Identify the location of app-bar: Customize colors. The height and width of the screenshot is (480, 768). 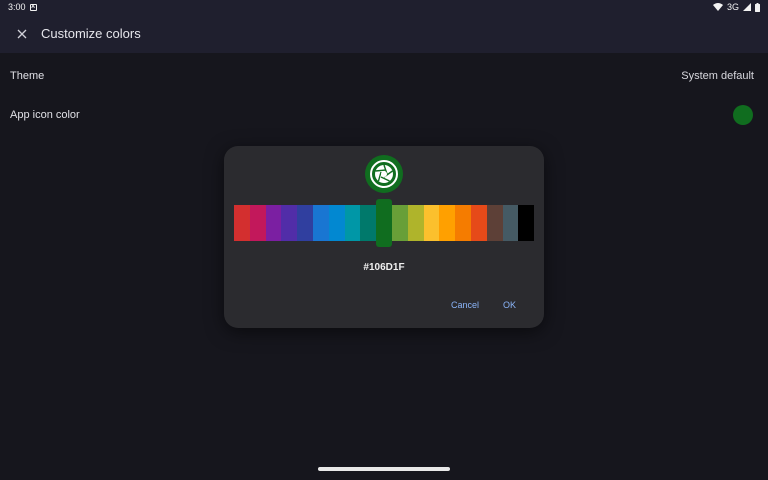
(384, 33).